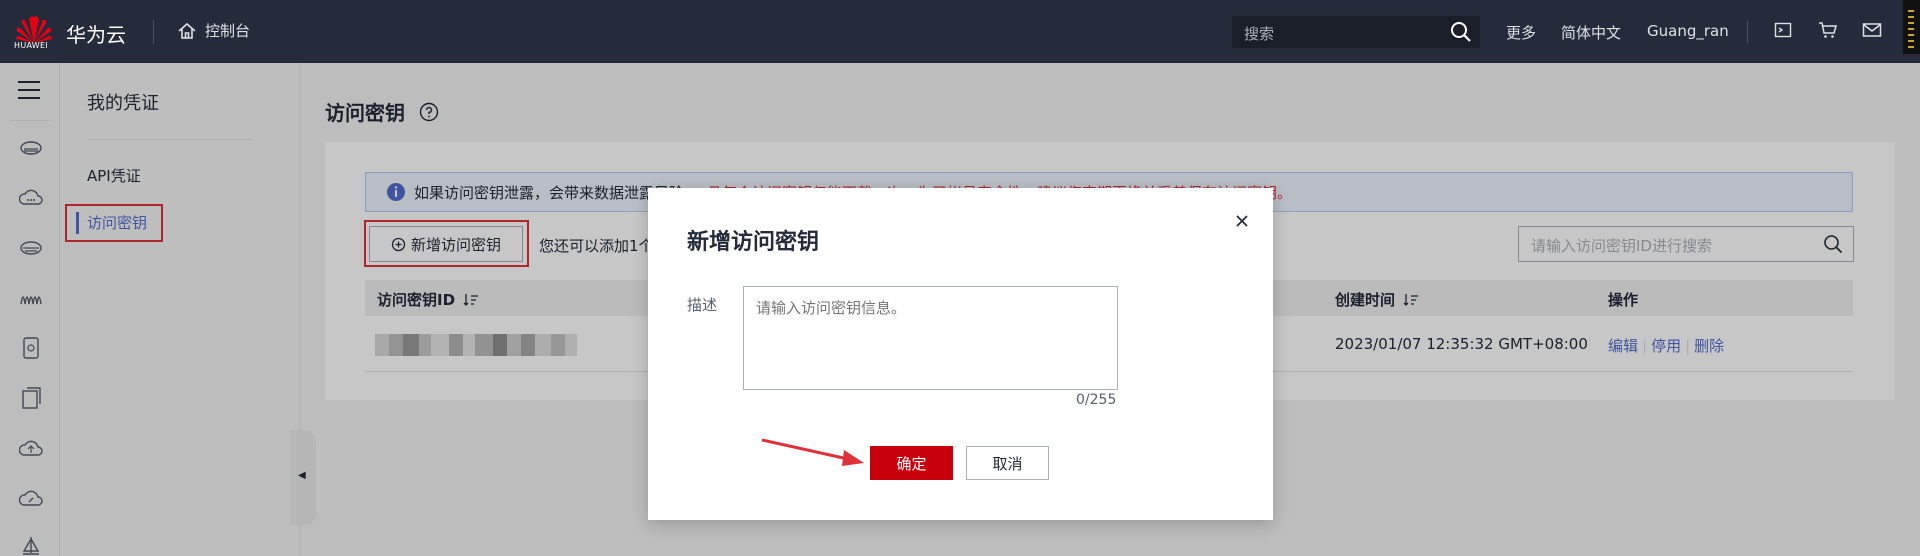  Describe the element at coordinates (228, 31) in the screenshot. I see `console-label: 控制台` at that location.